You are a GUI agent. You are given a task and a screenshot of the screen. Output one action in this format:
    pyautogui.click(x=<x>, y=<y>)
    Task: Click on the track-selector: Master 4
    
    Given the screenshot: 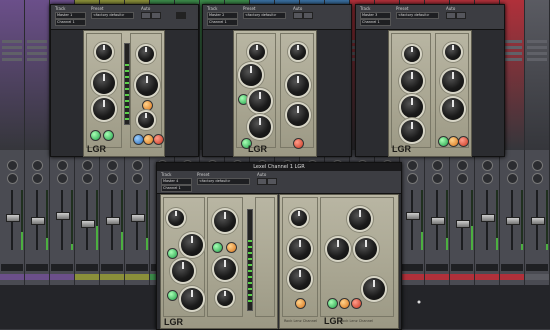 What is the action you would take?
    pyautogui.click(x=176, y=181)
    